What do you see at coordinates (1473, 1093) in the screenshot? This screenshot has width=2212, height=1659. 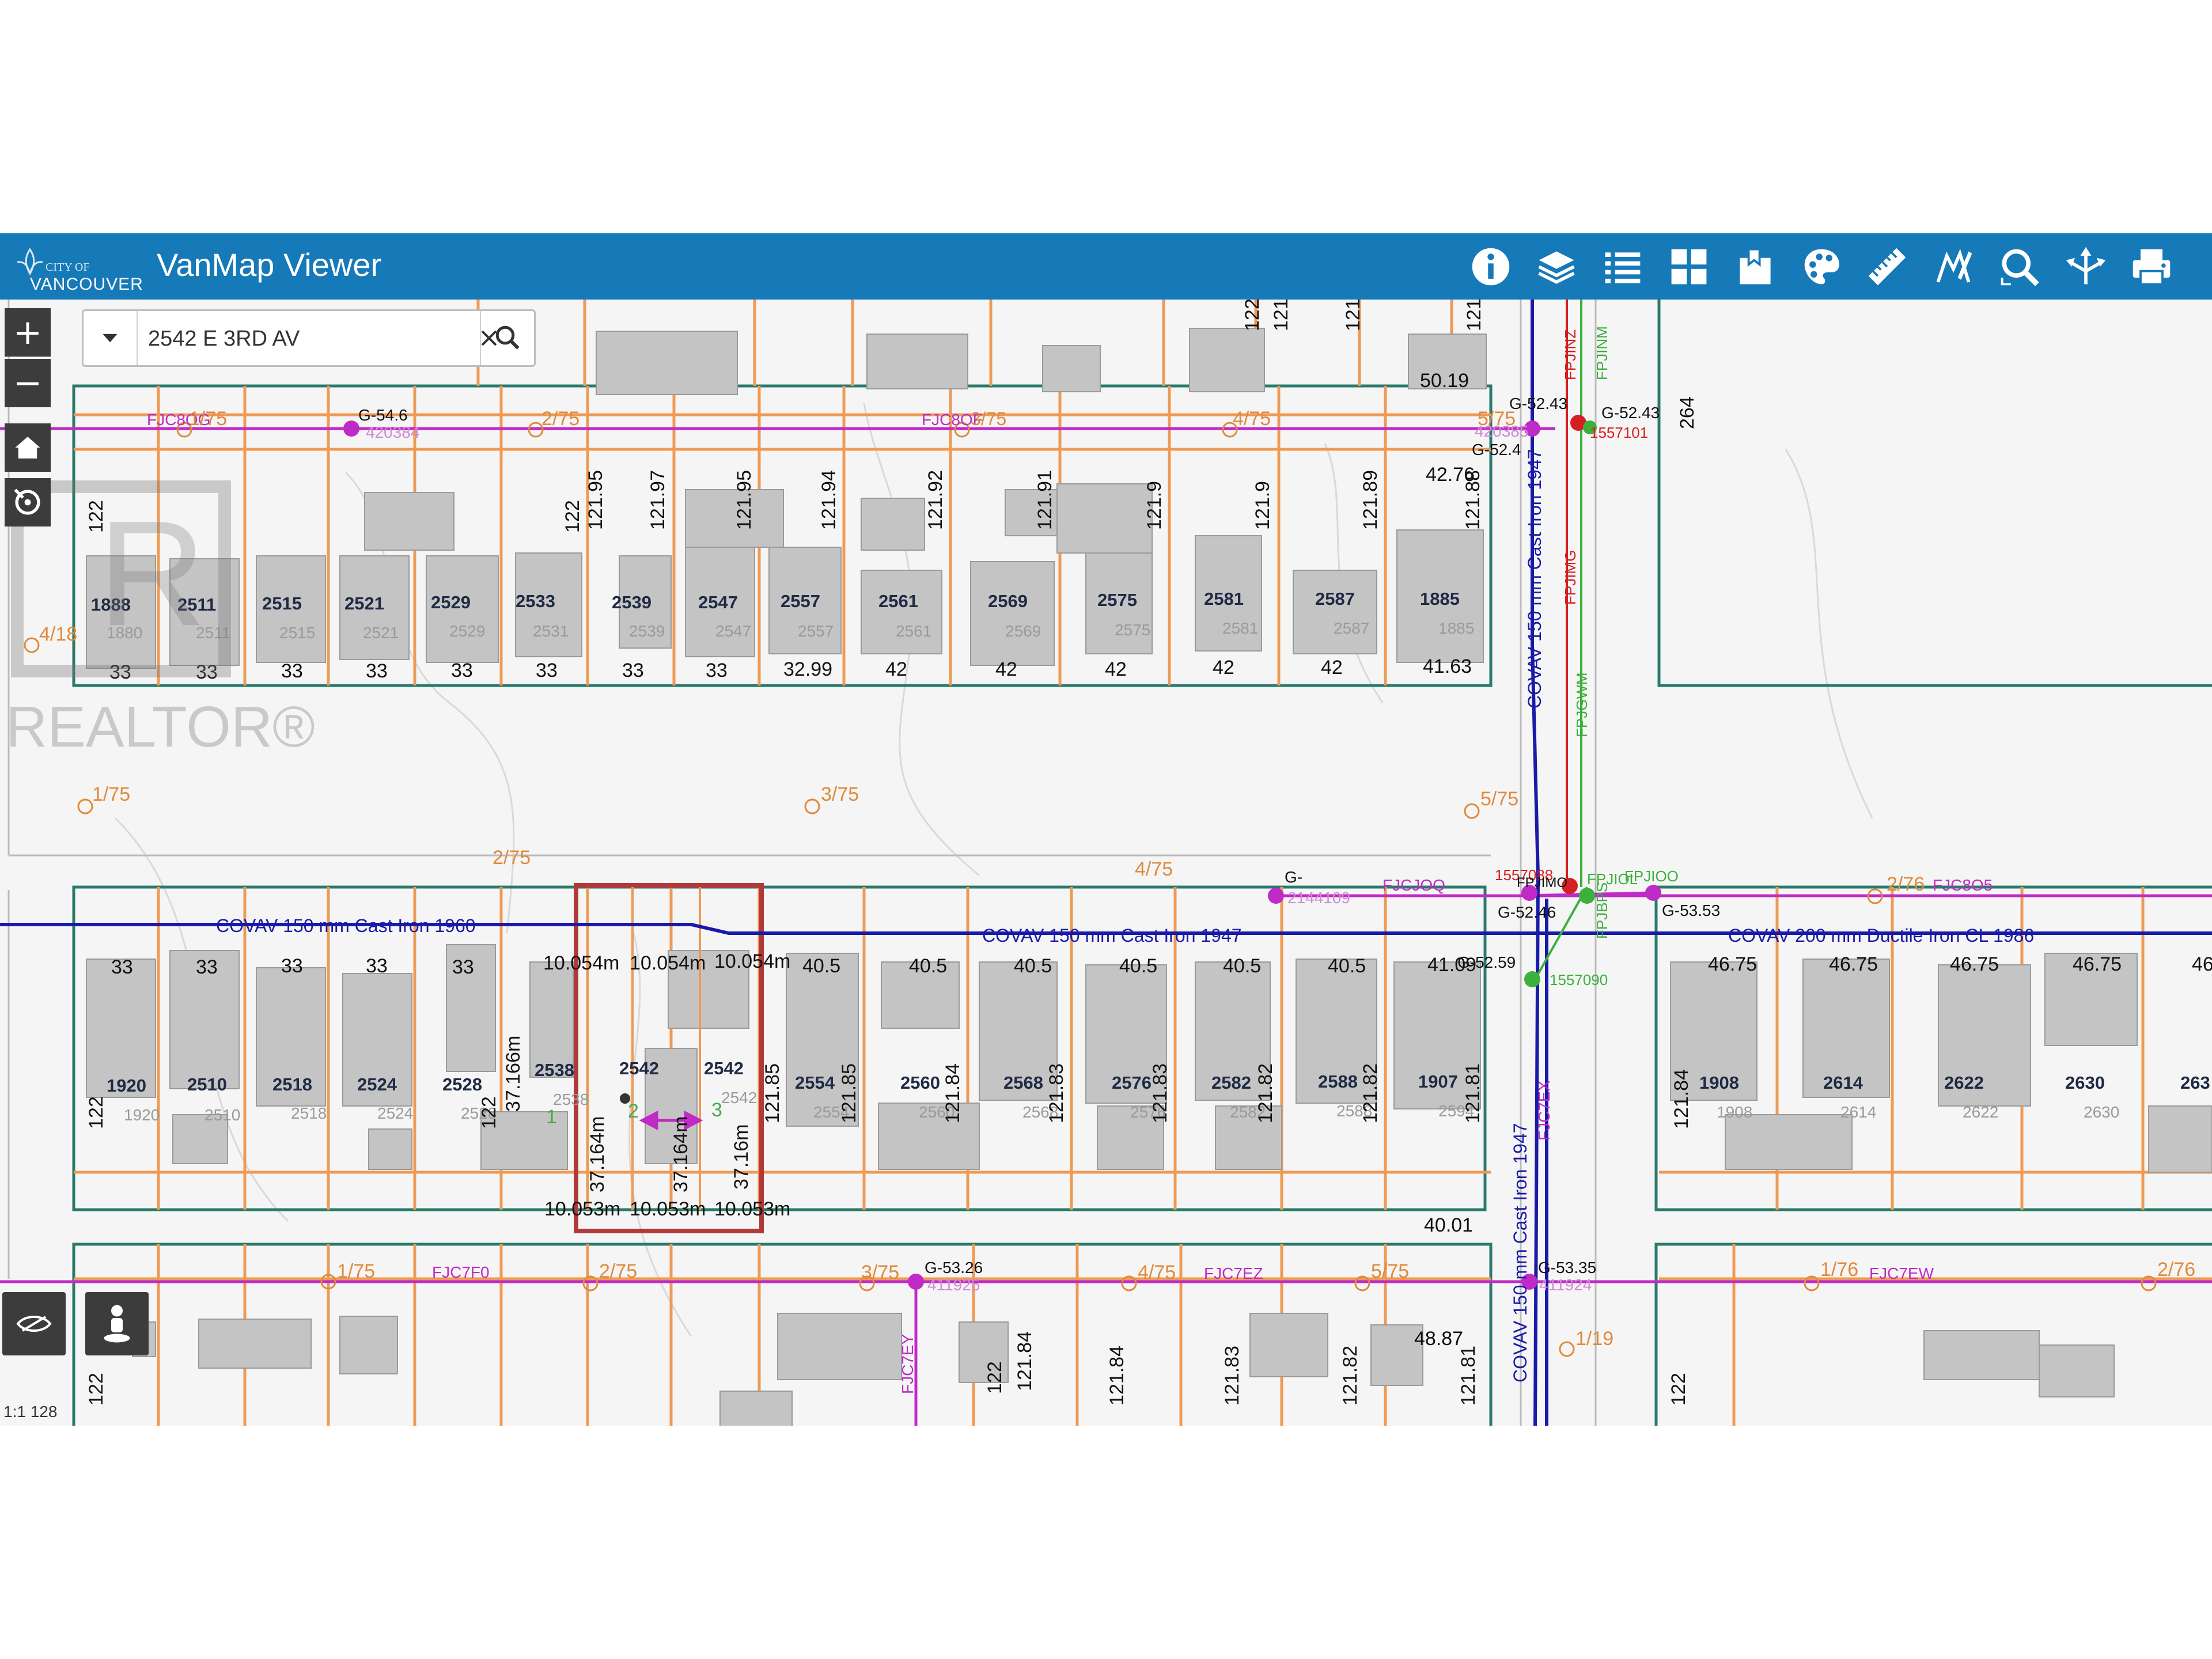 I see `lot-depth: 121.81` at bounding box center [1473, 1093].